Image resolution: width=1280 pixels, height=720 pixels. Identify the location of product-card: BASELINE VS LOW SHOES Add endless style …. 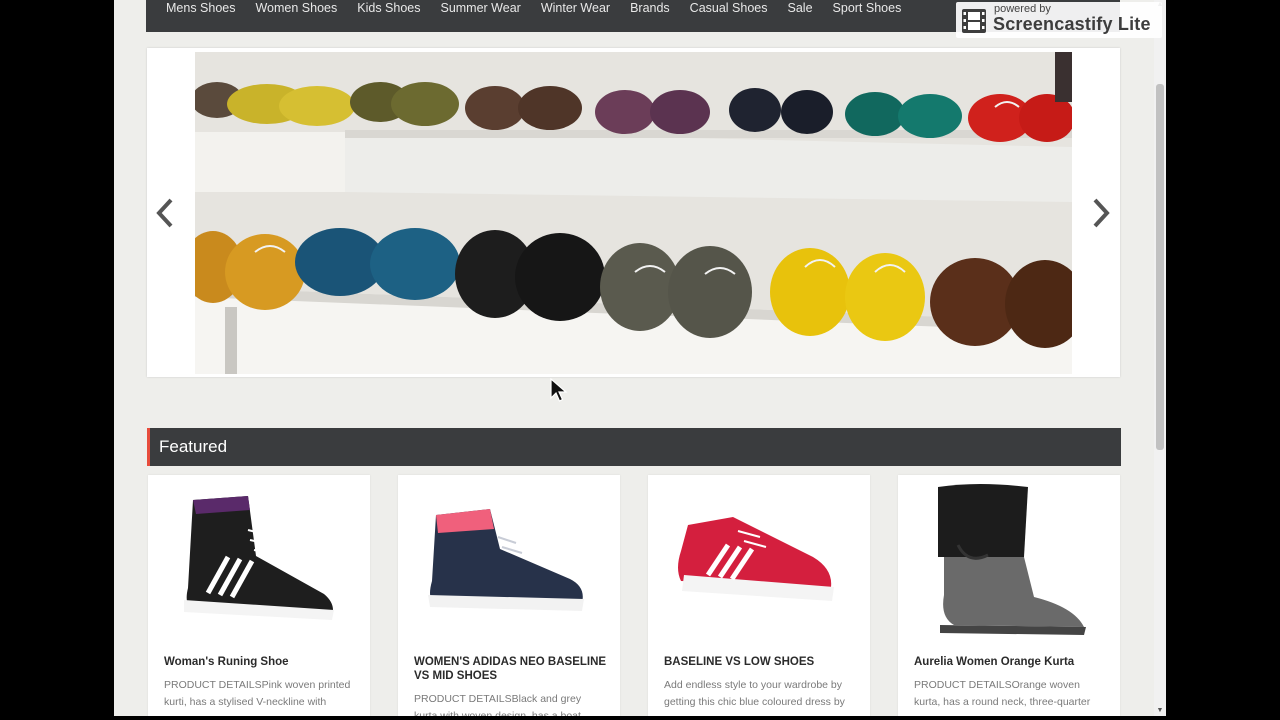
(759, 595).